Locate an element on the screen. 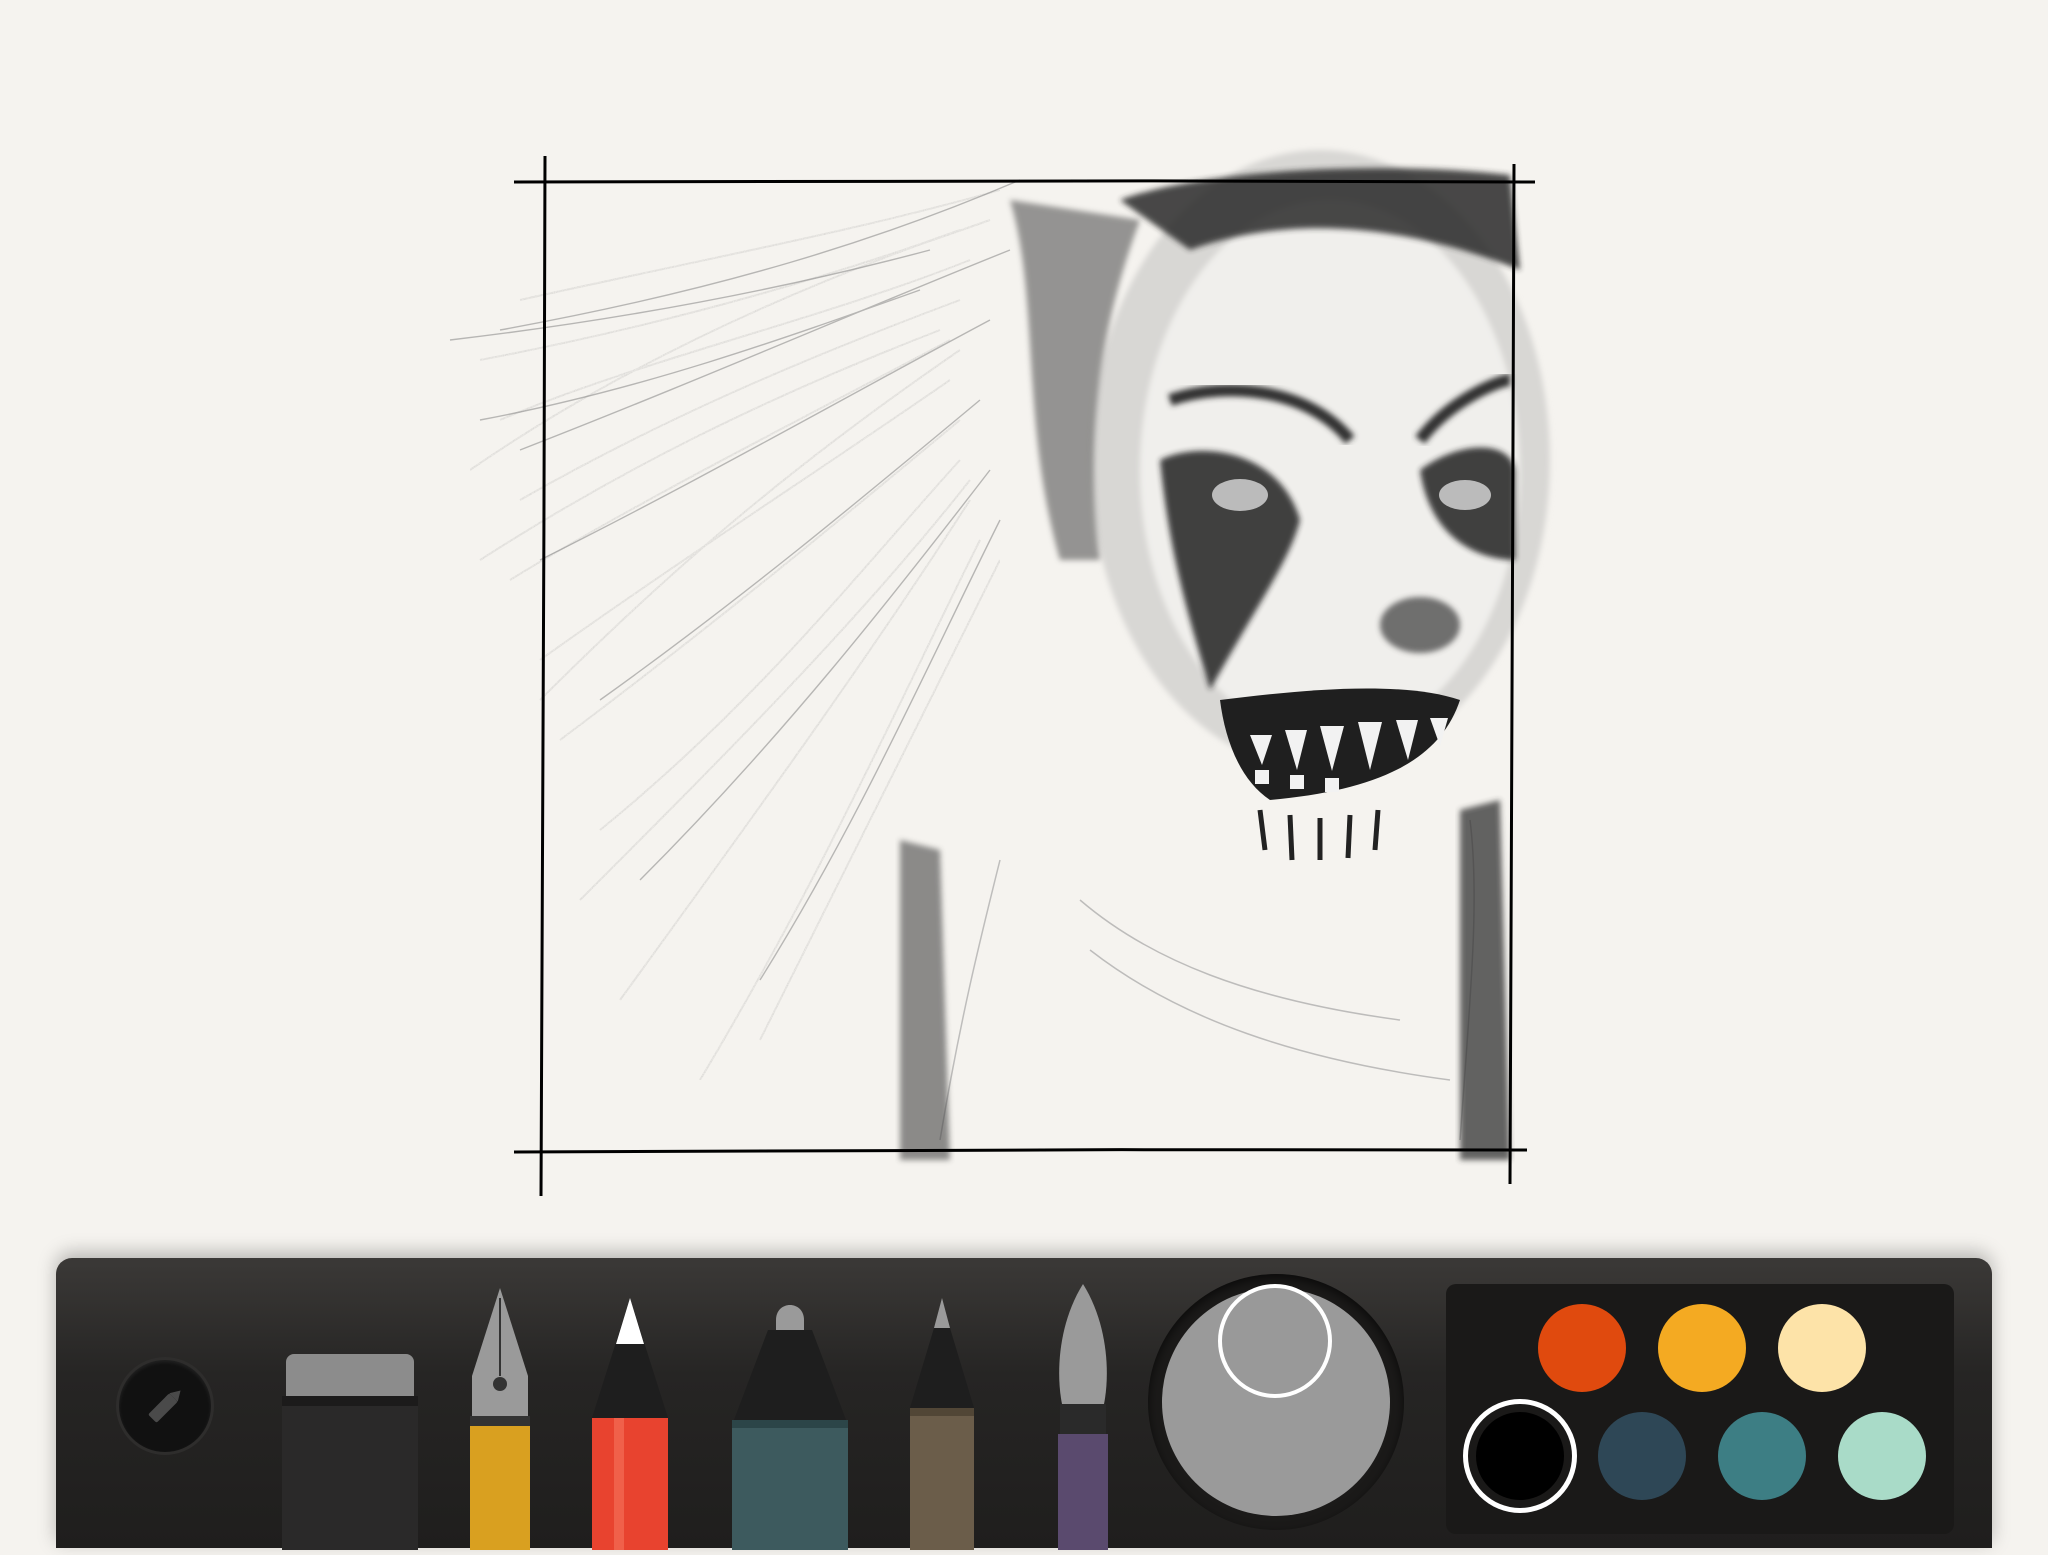 Image resolution: width=2048 pixels, height=1555 pixels. swatch-cream is located at coordinates (1822, 1348).